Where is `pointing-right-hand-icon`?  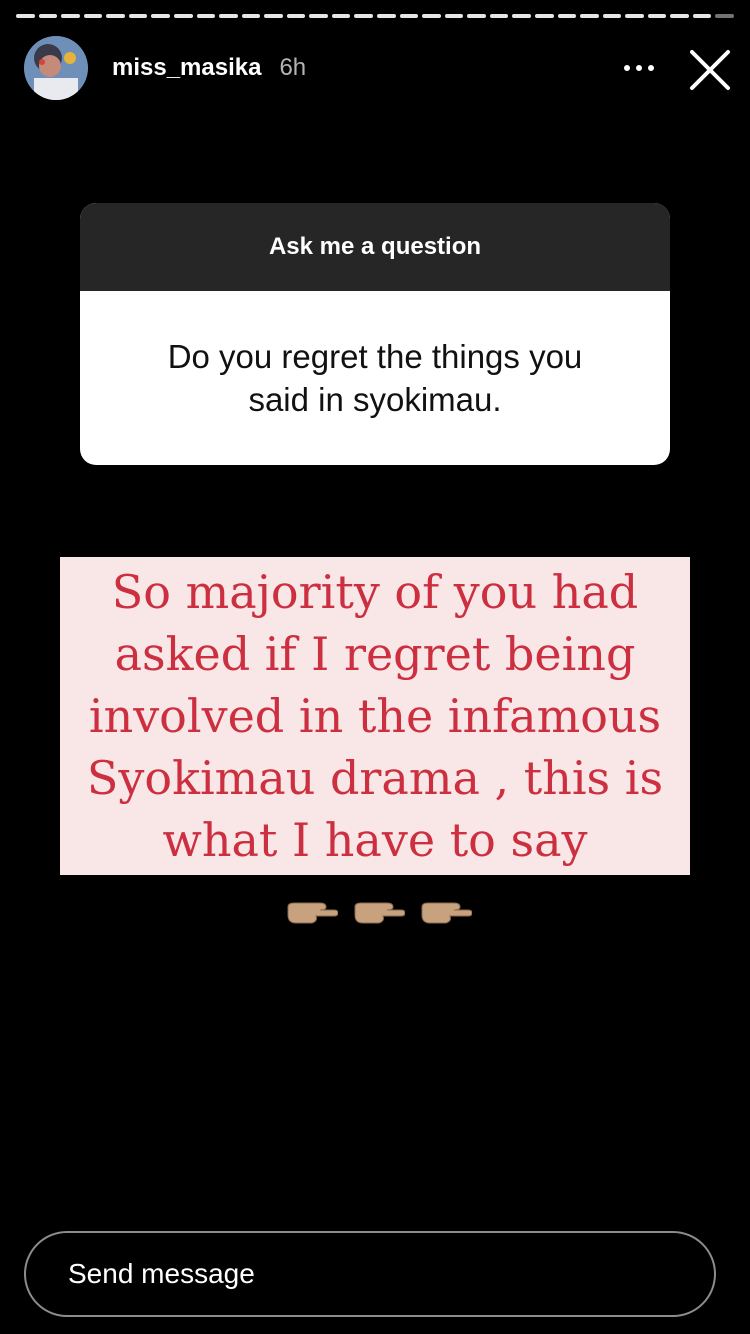
pointing-right-hand-icon is located at coordinates (379, 906).